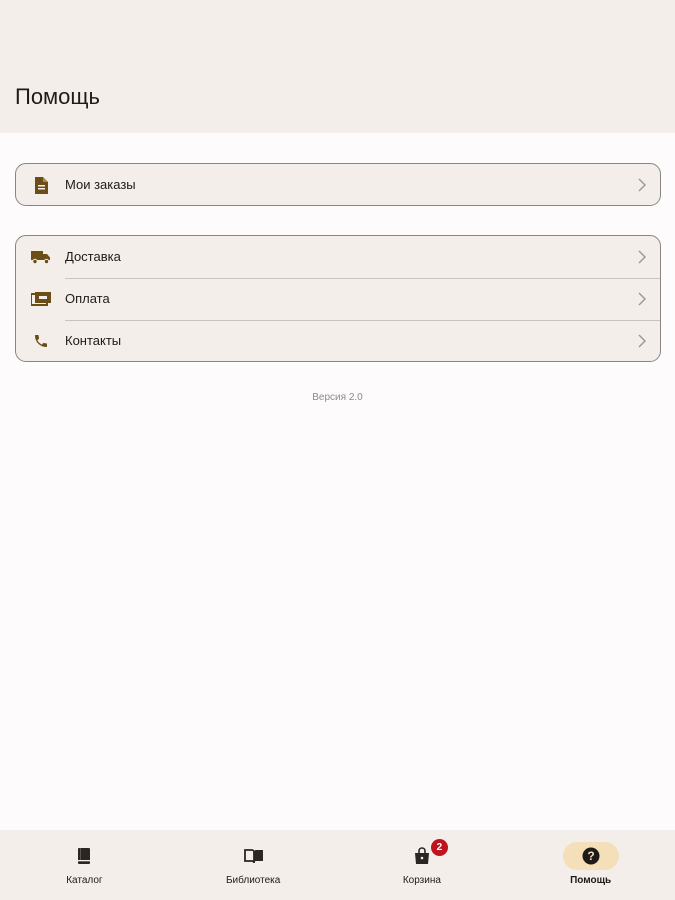  Describe the element at coordinates (41, 299) in the screenshot. I see `payment-icon` at that location.